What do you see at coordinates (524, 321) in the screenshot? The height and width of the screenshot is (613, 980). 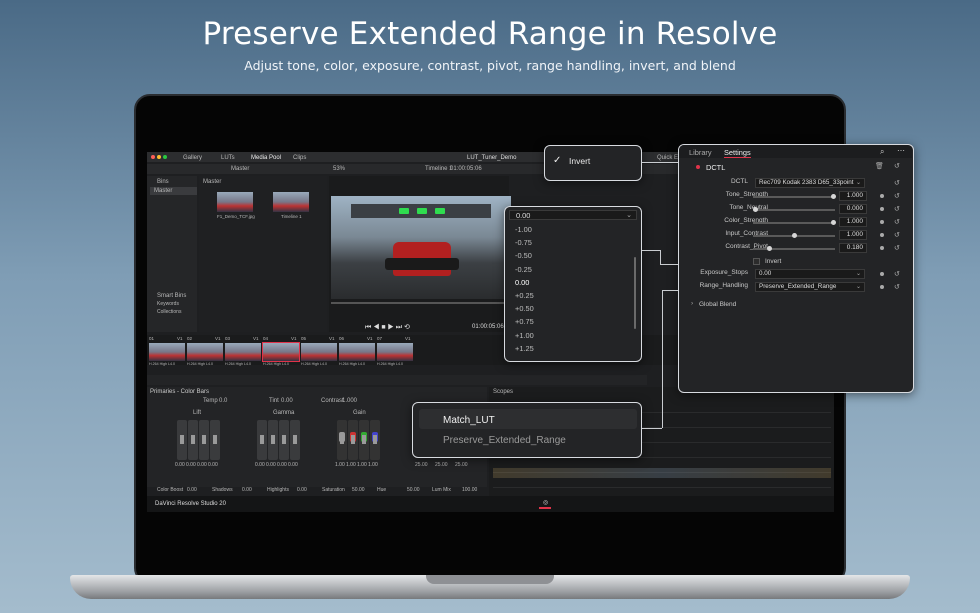 I see `value-option: +0.75` at bounding box center [524, 321].